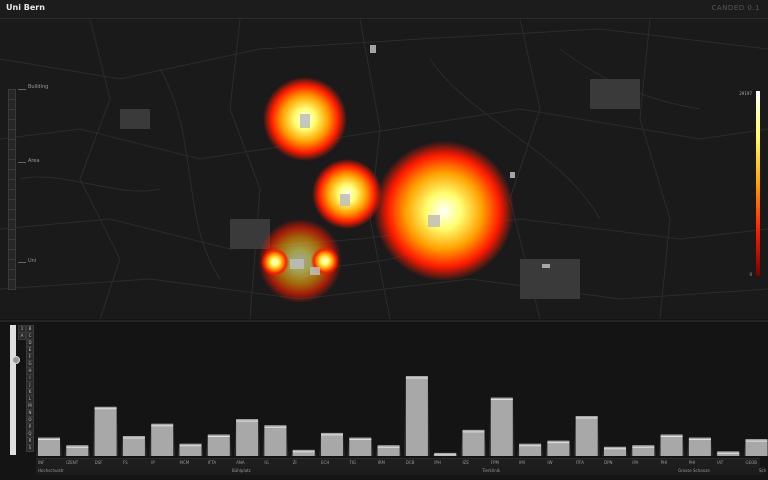  Describe the element at coordinates (34, 161) in the screenshot. I see `zoom-label-area: Area` at that location.